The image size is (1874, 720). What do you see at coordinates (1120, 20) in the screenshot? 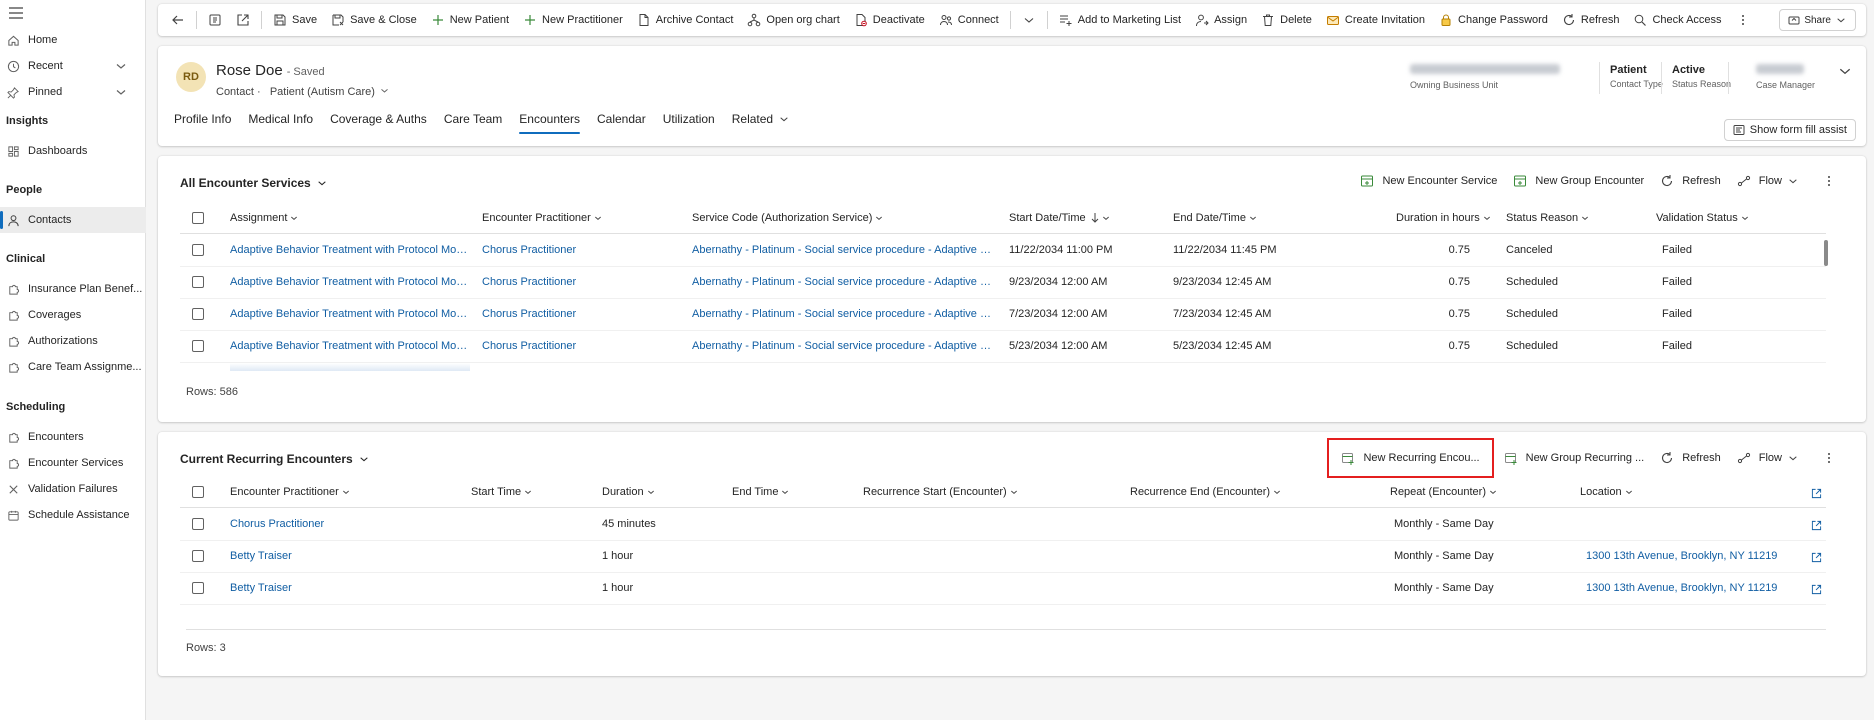
I see `add-to-marketing-list-button: Add to Marketing List` at bounding box center [1120, 20].